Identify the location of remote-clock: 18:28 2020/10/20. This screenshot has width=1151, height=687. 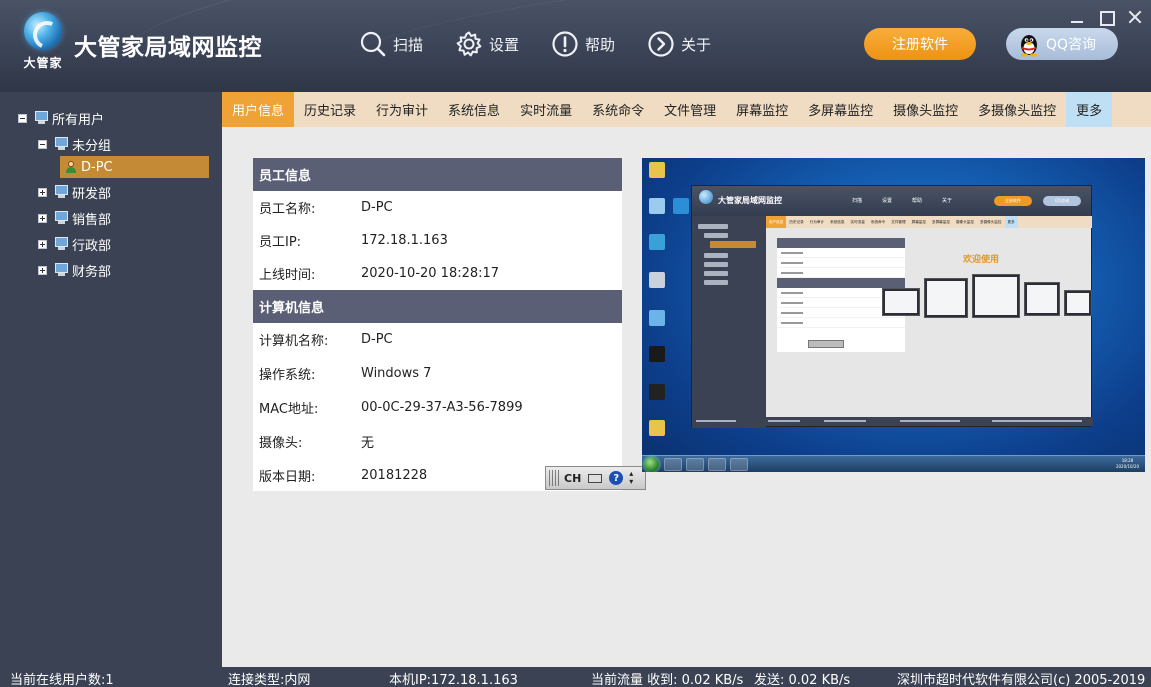
(1127, 464).